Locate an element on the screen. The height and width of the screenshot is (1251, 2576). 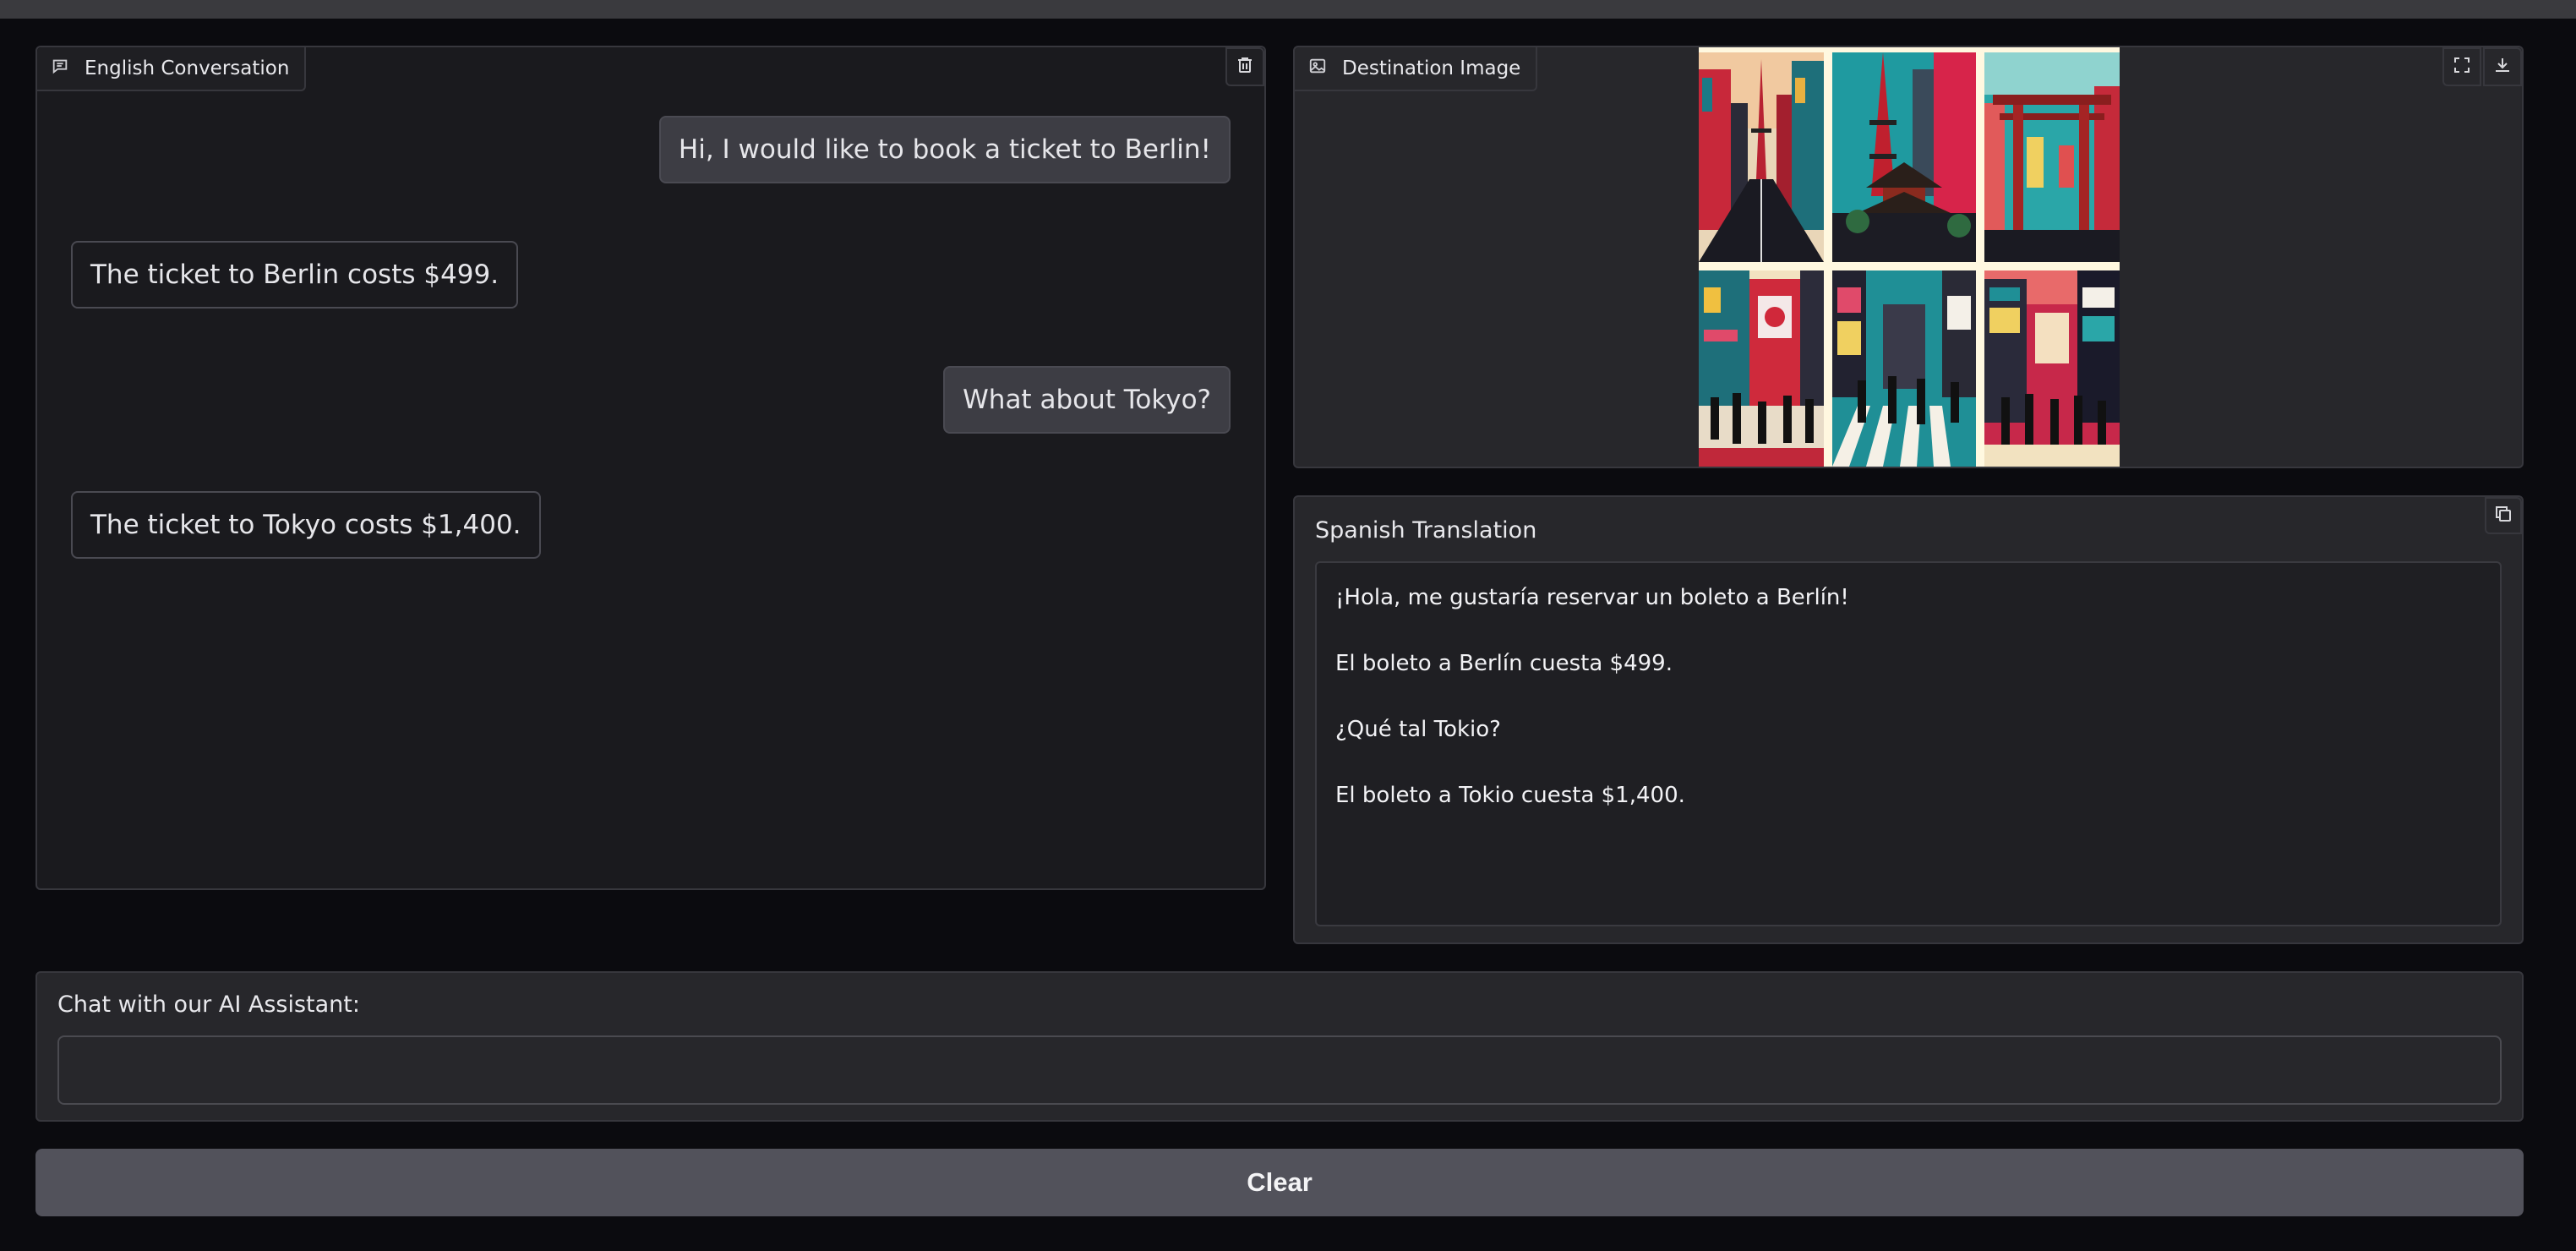
copy-button is located at coordinates (2503, 515).